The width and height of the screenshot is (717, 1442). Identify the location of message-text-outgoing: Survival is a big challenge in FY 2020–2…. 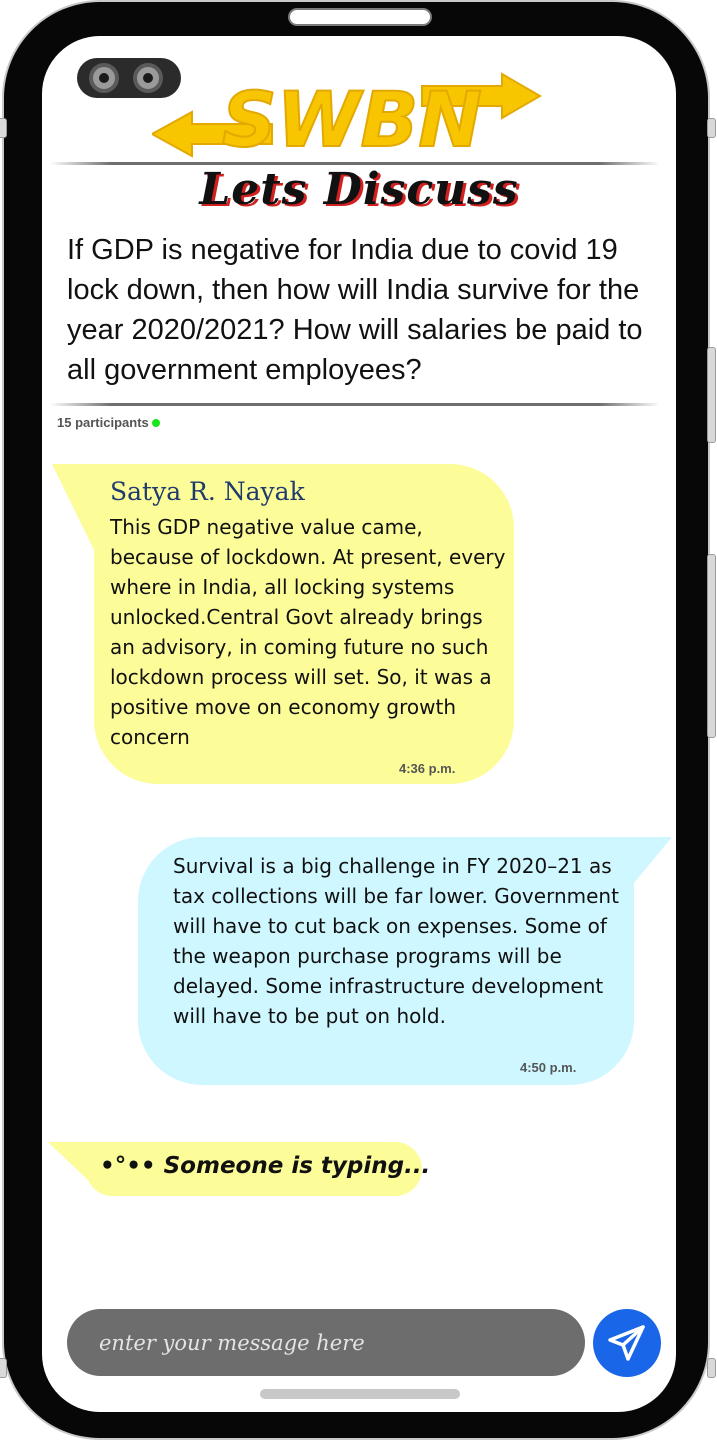
(396, 941).